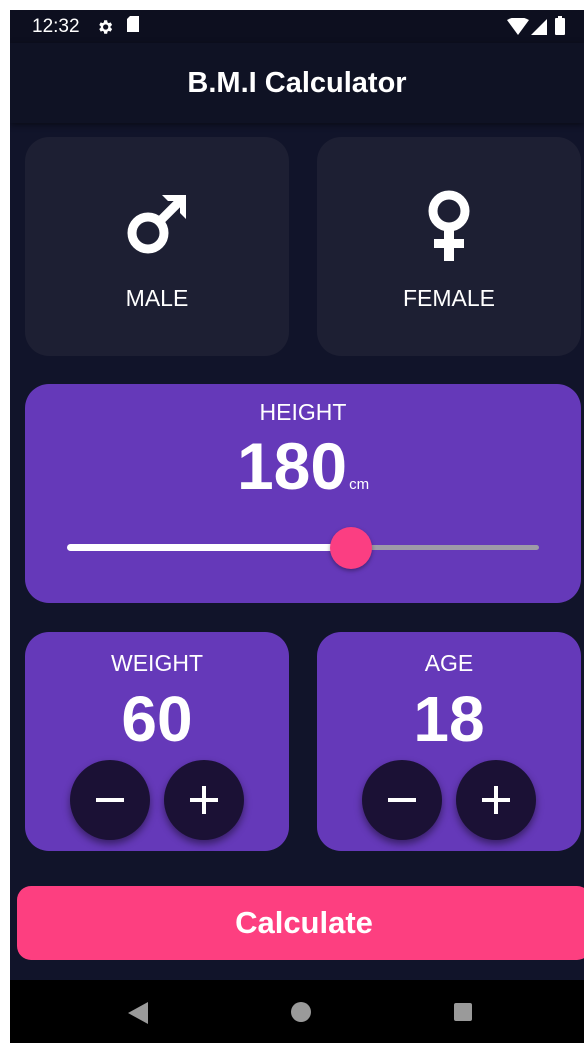 This screenshot has height=1043, width=584. What do you see at coordinates (560, 25) in the screenshot?
I see `battery-icon` at bounding box center [560, 25].